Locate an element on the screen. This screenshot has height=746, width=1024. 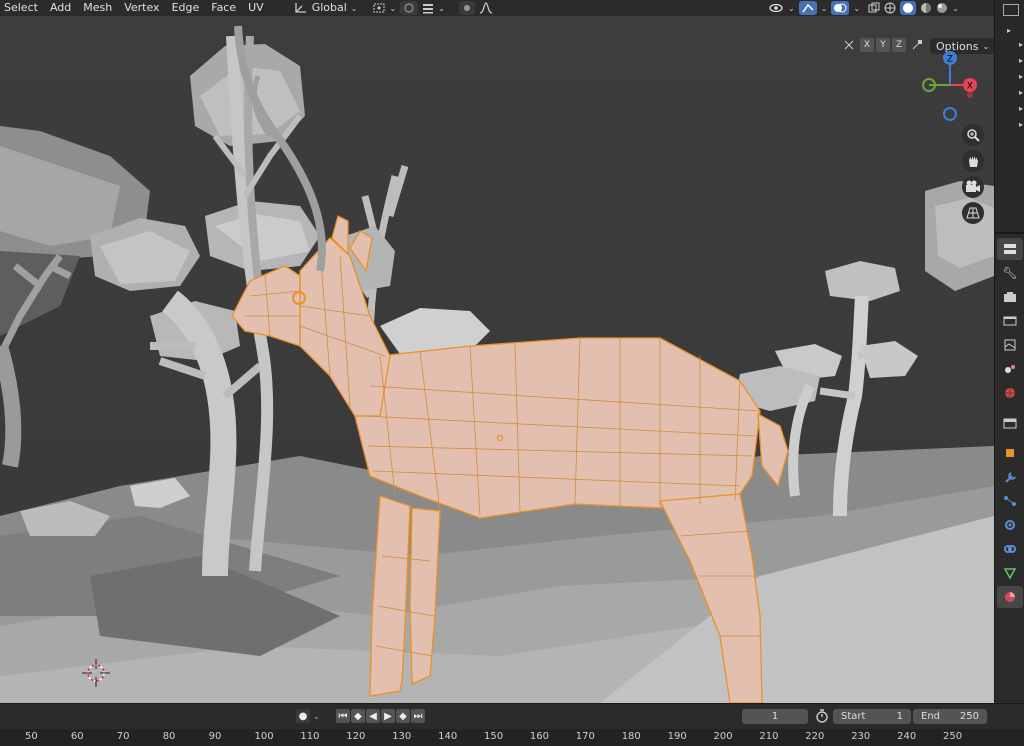
outliner-filter-icon is located at coordinates (1011, 10).